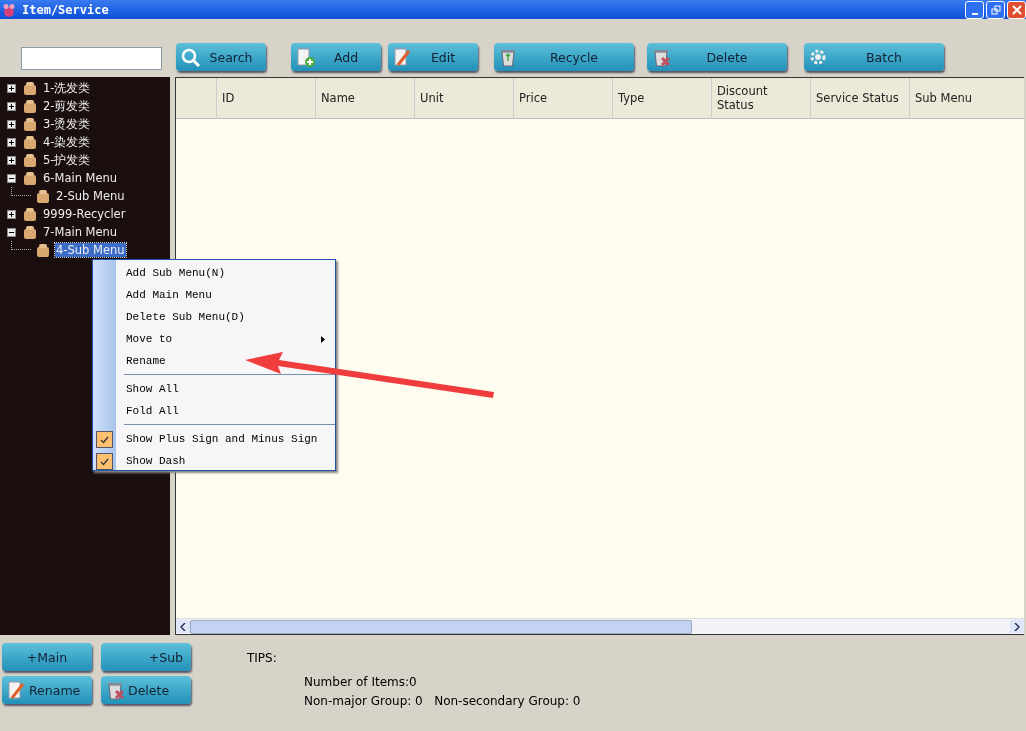 This screenshot has height=731, width=1026. What do you see at coordinates (364, 98) in the screenshot?
I see `column-header: Name` at bounding box center [364, 98].